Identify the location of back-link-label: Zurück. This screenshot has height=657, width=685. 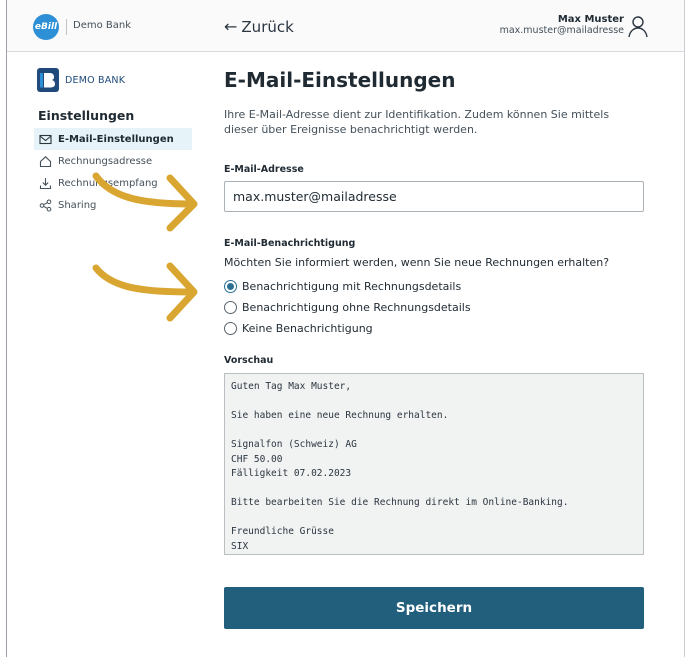
(267, 26).